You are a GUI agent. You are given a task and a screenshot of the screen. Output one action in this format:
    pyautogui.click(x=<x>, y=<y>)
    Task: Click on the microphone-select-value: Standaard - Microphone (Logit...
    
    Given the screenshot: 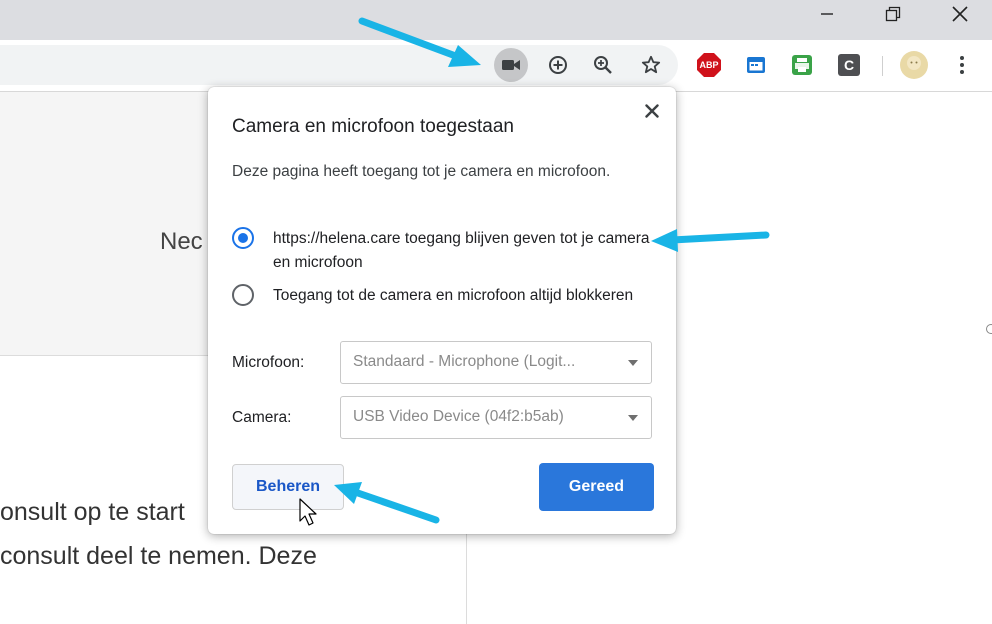 What is the action you would take?
    pyautogui.click(x=464, y=361)
    